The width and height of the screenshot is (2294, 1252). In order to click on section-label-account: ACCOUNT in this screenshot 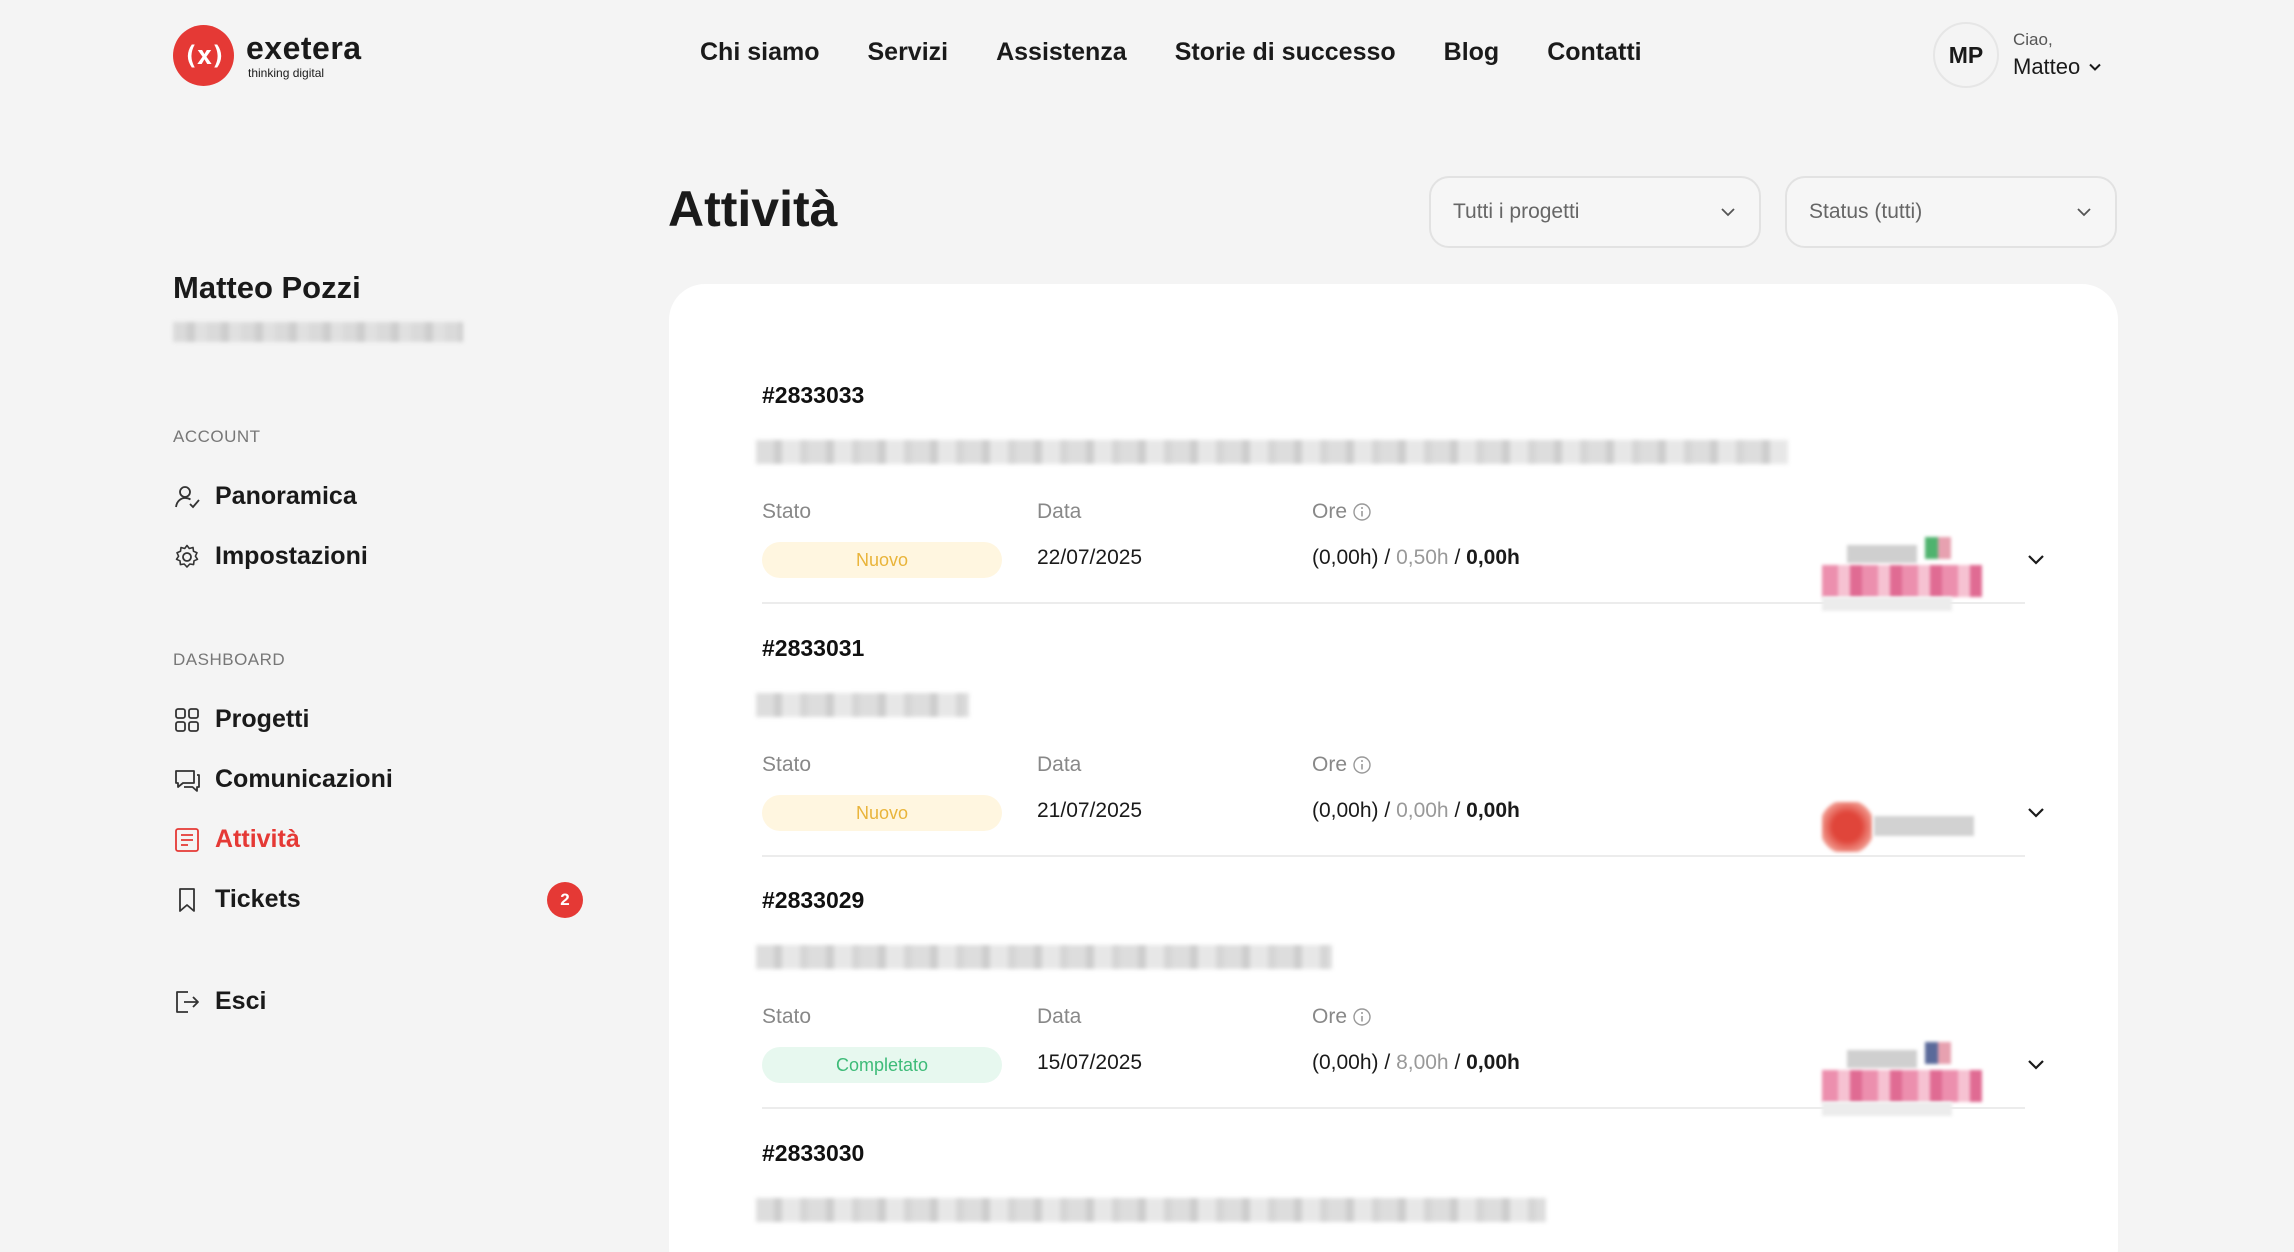, I will do `click(217, 436)`.